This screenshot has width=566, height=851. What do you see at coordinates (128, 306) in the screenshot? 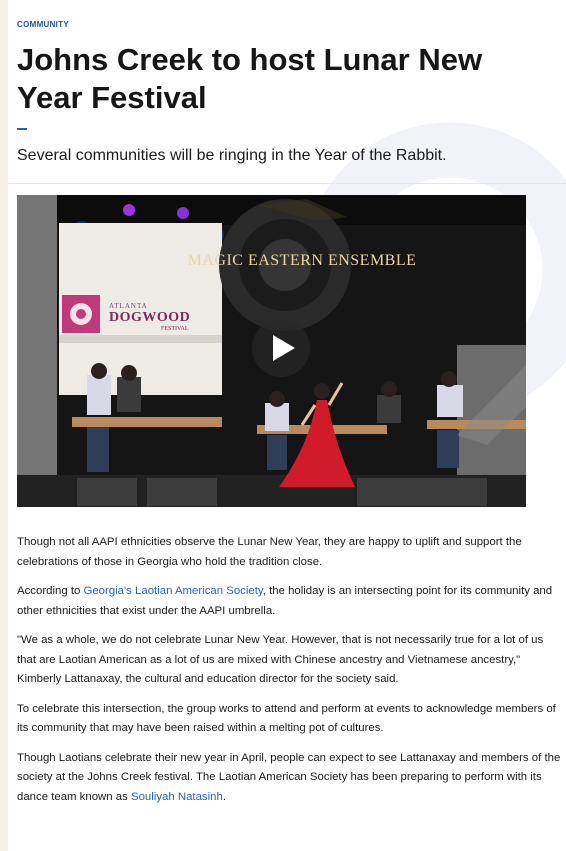
I see `banner-small-text: ATLANTA` at bounding box center [128, 306].